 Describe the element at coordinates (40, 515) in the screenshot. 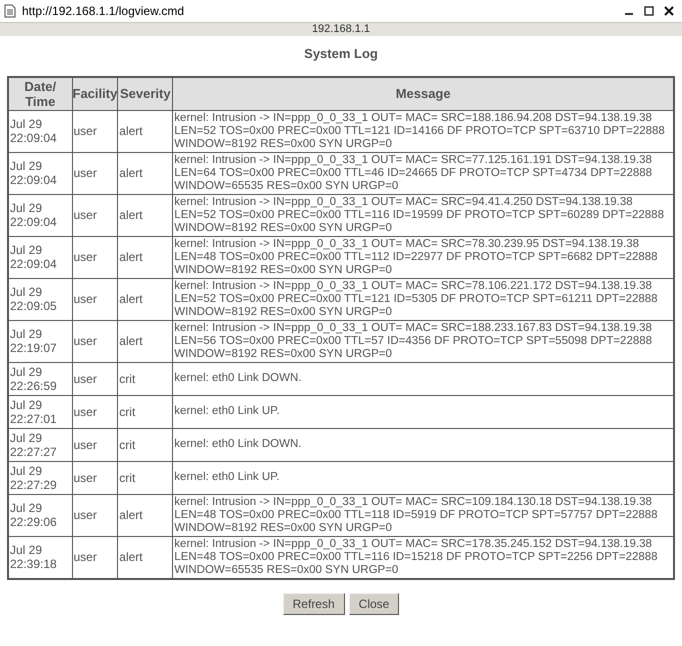

I see `table-cell: Jul 29 22:29:06` at that location.